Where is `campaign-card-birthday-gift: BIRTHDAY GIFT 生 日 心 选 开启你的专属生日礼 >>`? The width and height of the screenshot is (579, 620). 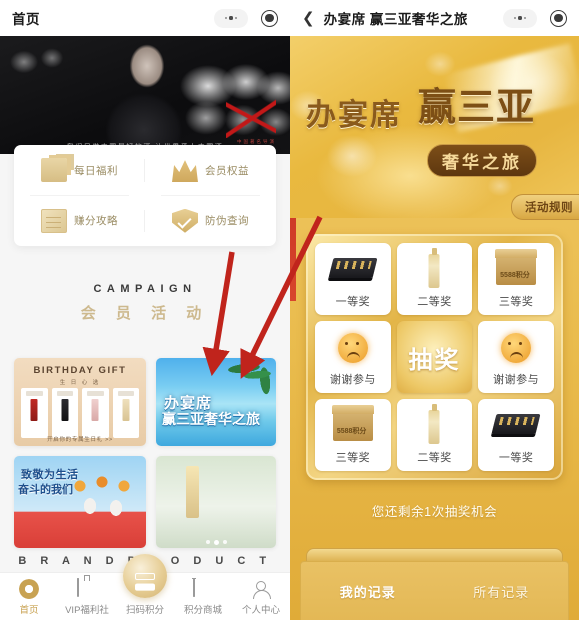 campaign-card-birthday-gift: BIRTHDAY GIFT 生 日 心 选 开启你的专属生日礼 >> is located at coordinates (80, 402).